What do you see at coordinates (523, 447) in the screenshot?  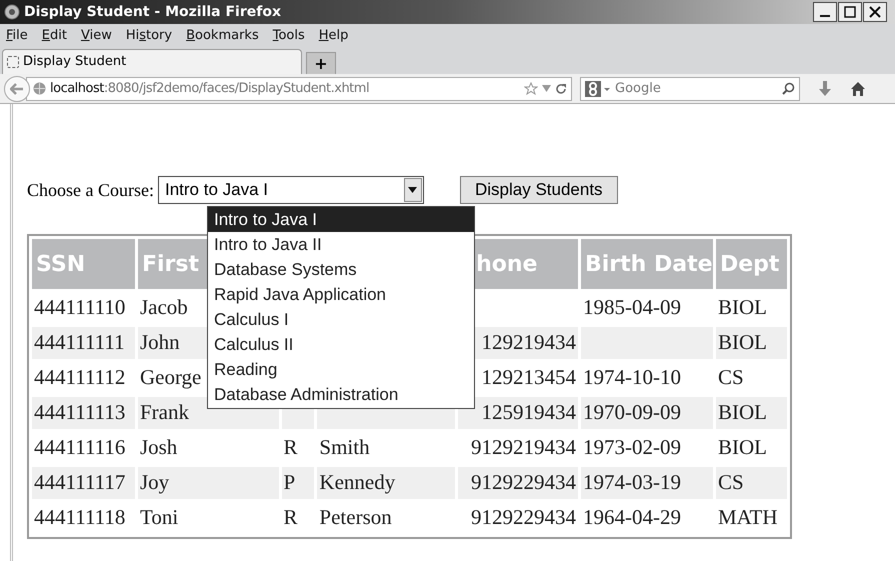 I see `table-cell: 9129219434` at bounding box center [523, 447].